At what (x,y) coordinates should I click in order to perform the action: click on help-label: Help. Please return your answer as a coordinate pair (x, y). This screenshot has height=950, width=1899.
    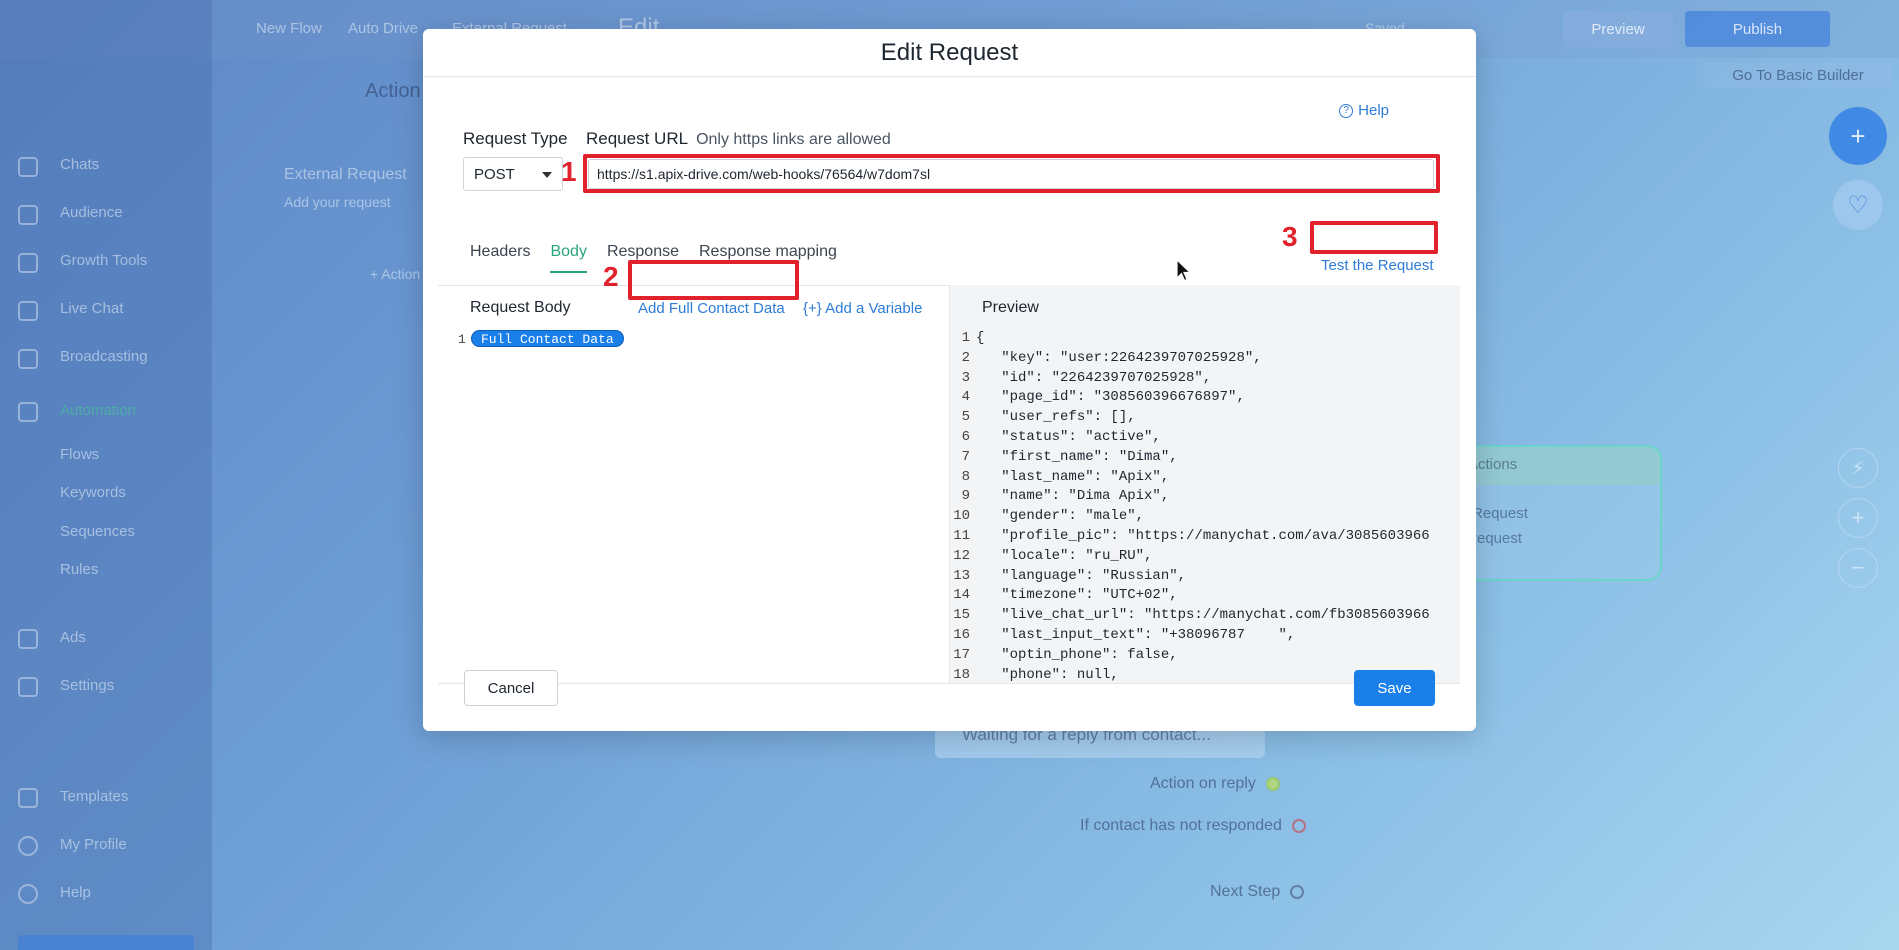
    Looking at the image, I should click on (1373, 110).